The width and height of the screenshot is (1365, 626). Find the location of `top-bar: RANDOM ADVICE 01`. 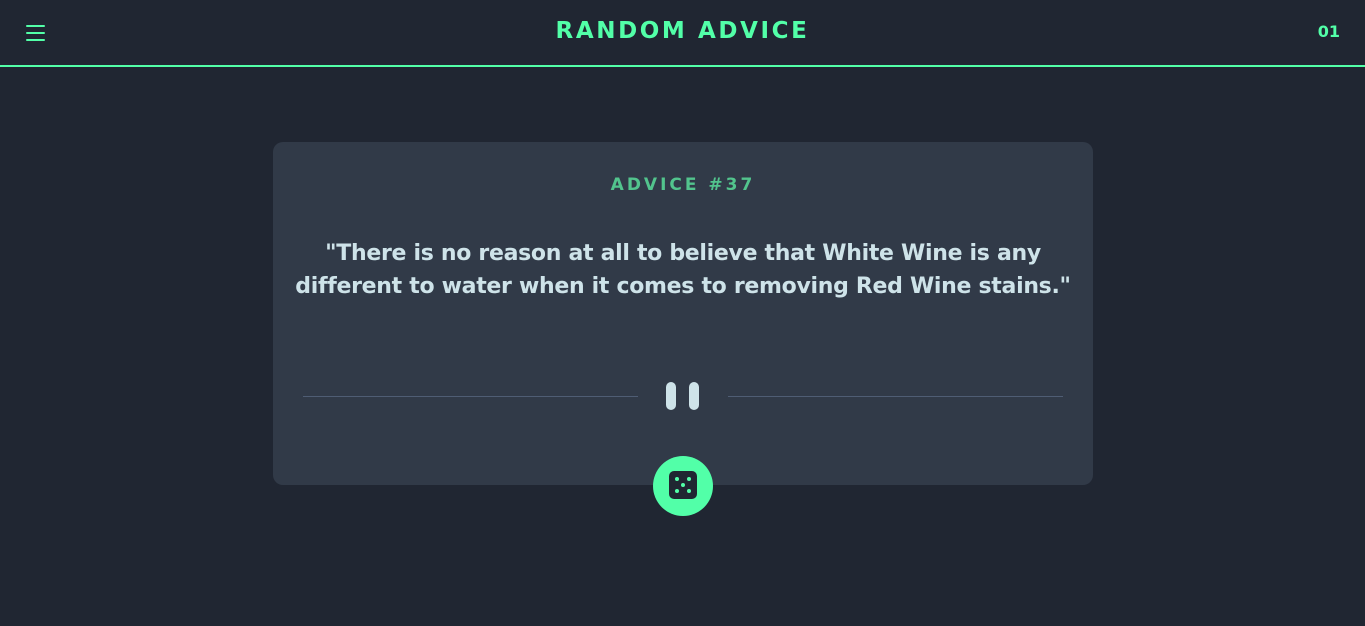

top-bar: RANDOM ADVICE 01 is located at coordinates (682, 33).